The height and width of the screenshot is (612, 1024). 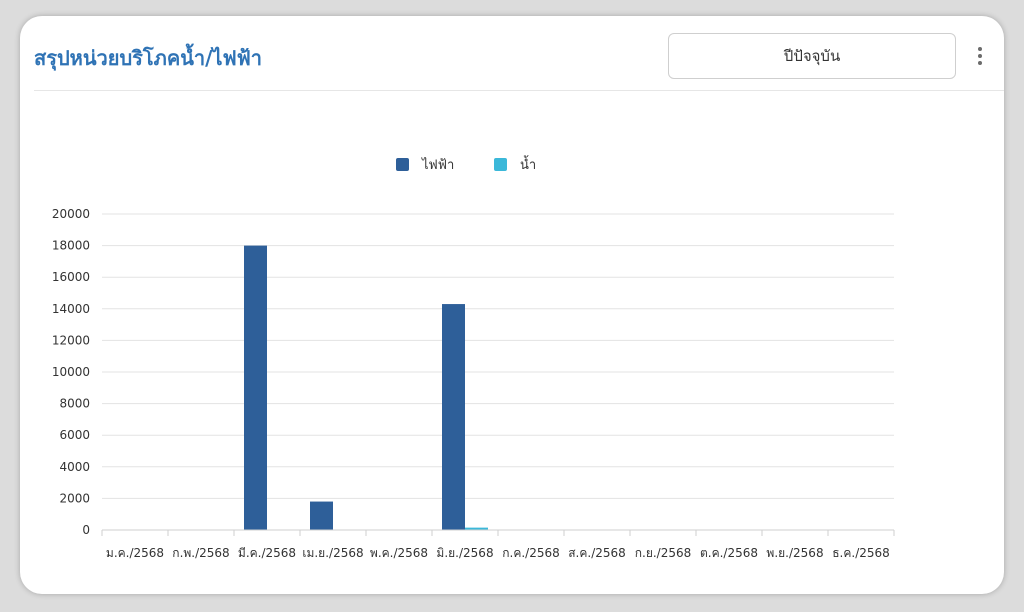 What do you see at coordinates (399, 553) in the screenshot?
I see `x-tick-label: พ.ค./2568` at bounding box center [399, 553].